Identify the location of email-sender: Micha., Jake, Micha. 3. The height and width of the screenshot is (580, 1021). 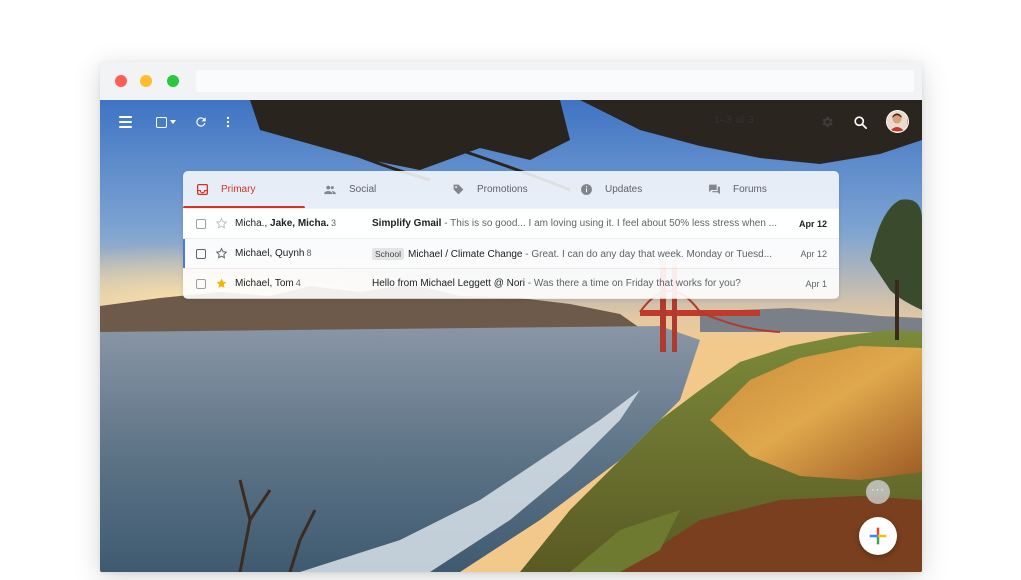
(300, 223).